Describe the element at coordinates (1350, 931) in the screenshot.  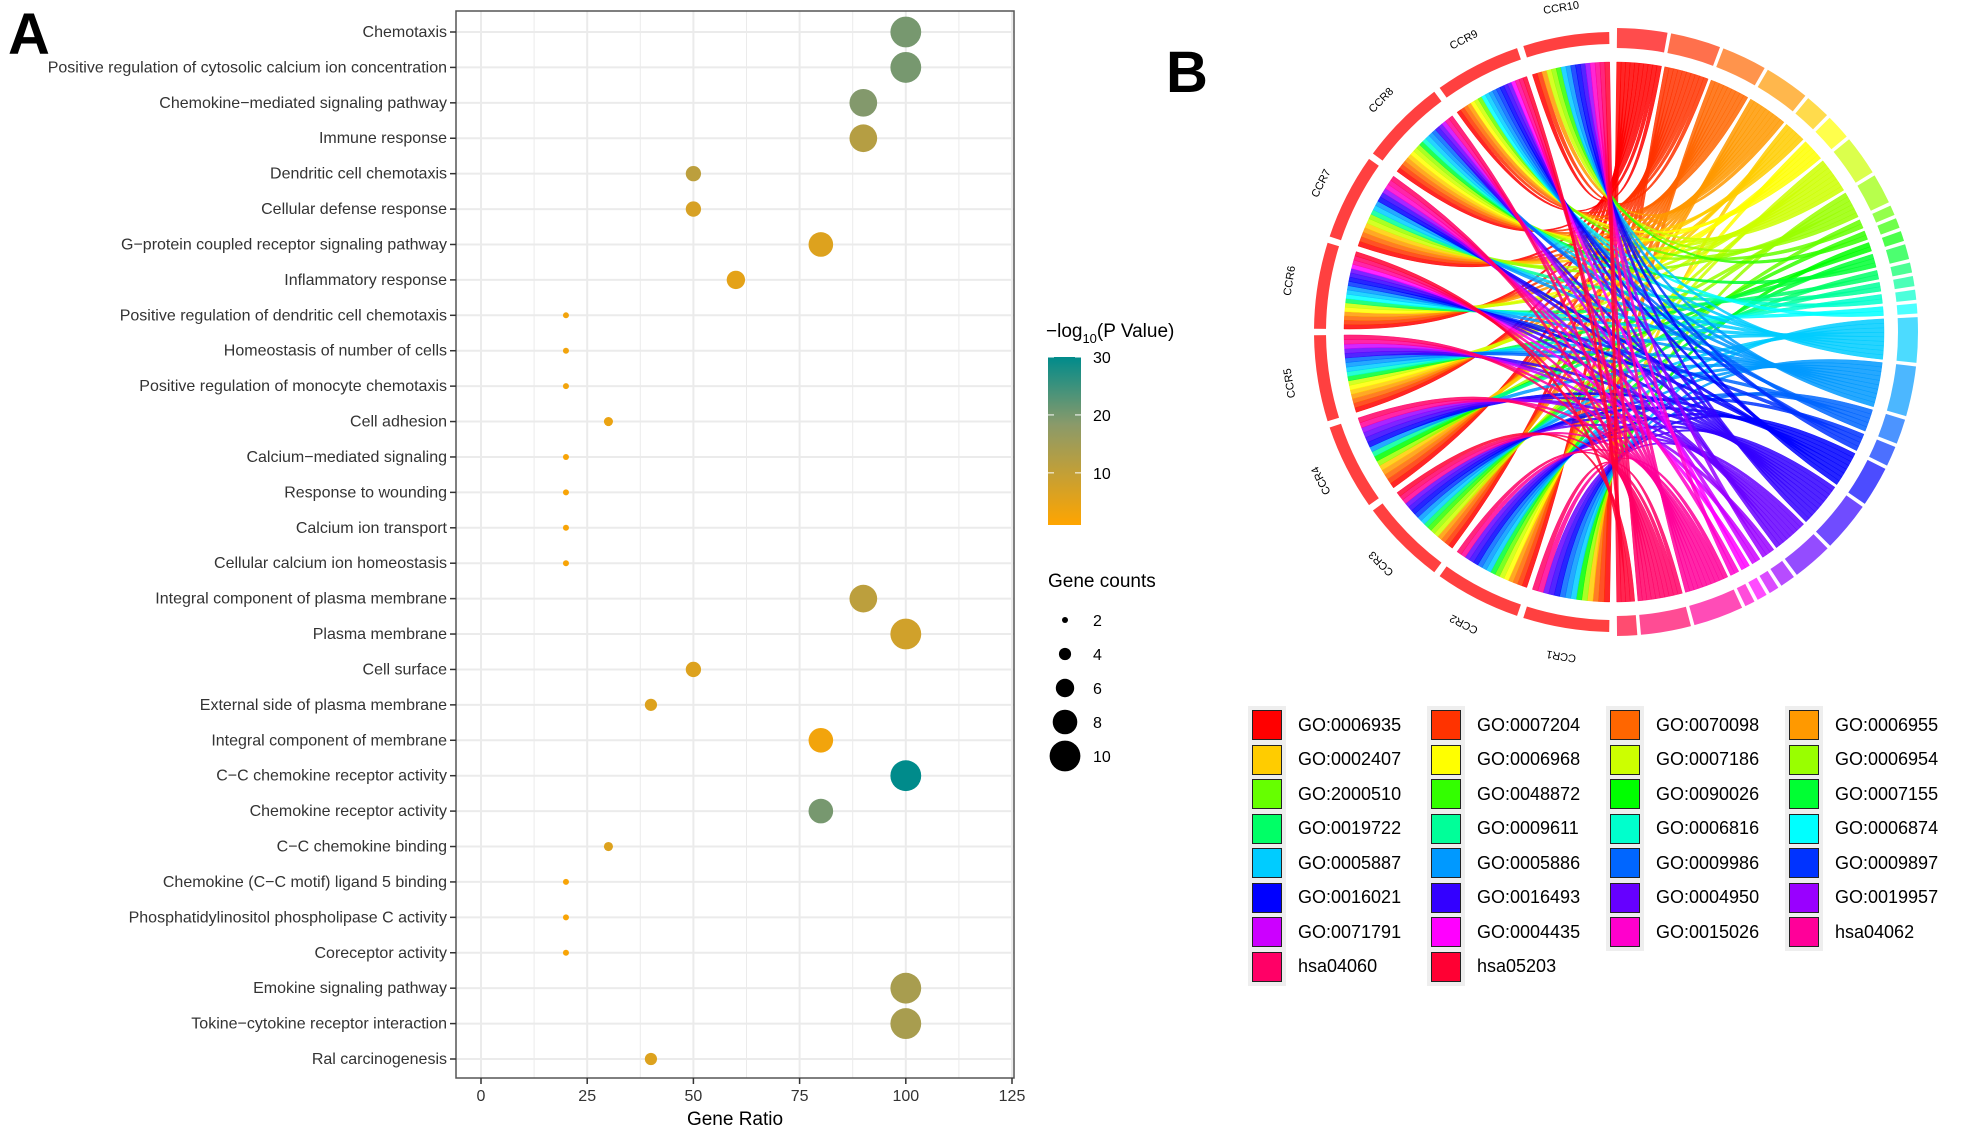
I see `go-legend-label: GO:0071791` at that location.